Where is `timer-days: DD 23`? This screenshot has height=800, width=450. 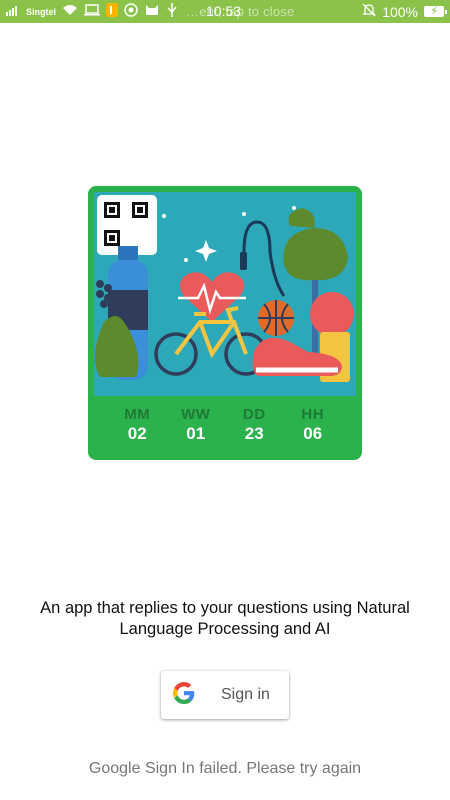 timer-days: DD 23 is located at coordinates (254, 428).